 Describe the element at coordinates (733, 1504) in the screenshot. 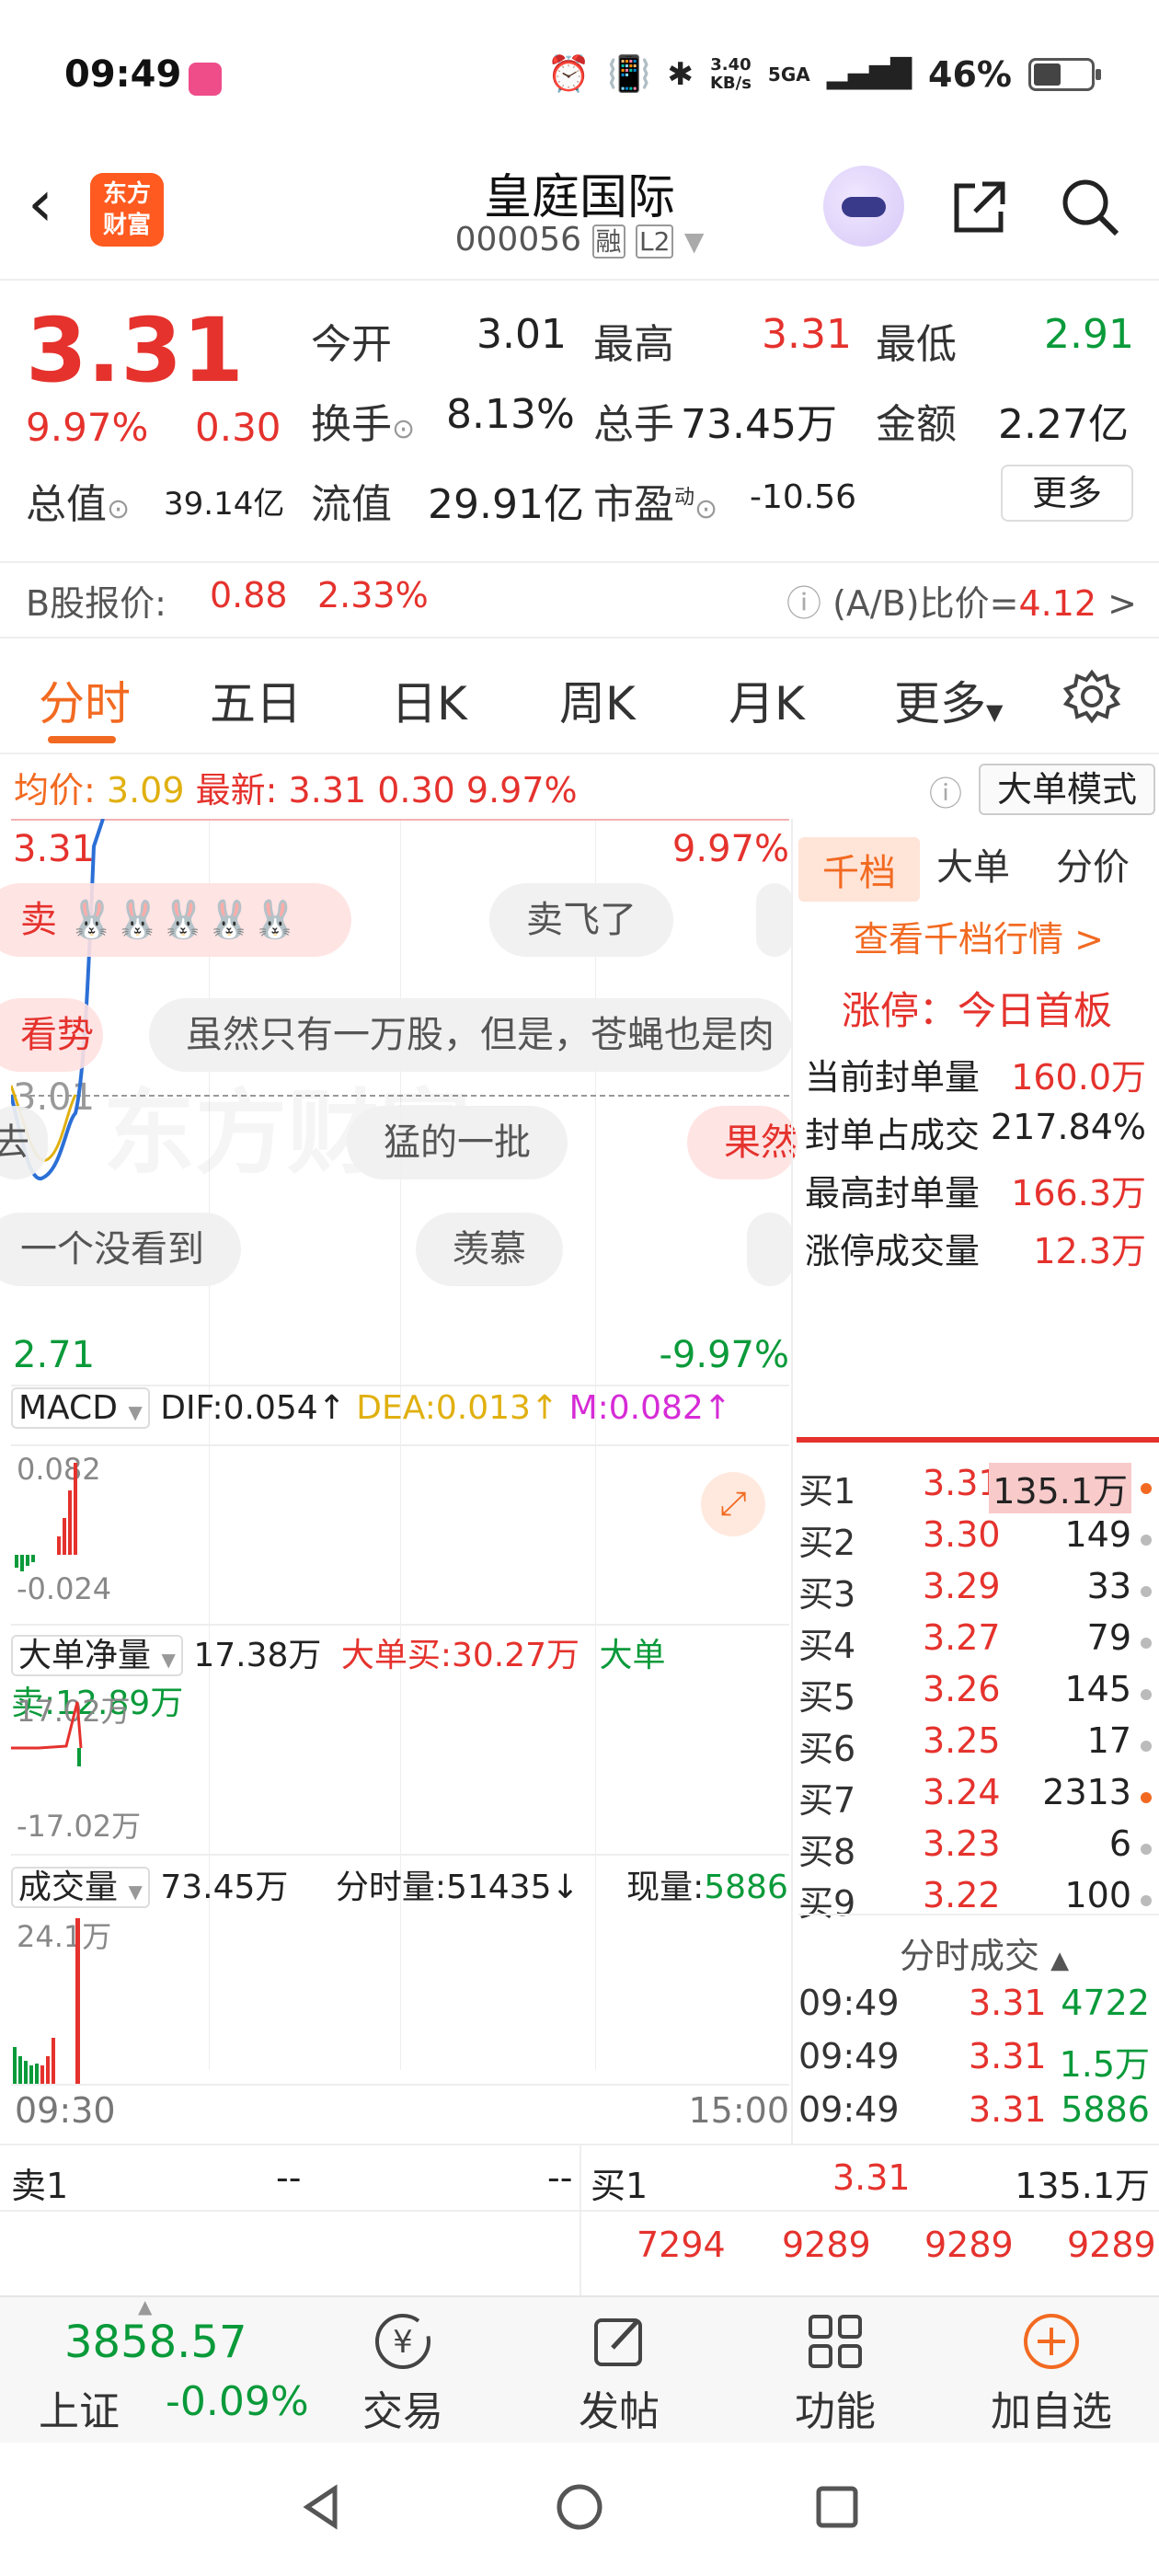

I see `expand-icon: ⤢` at that location.